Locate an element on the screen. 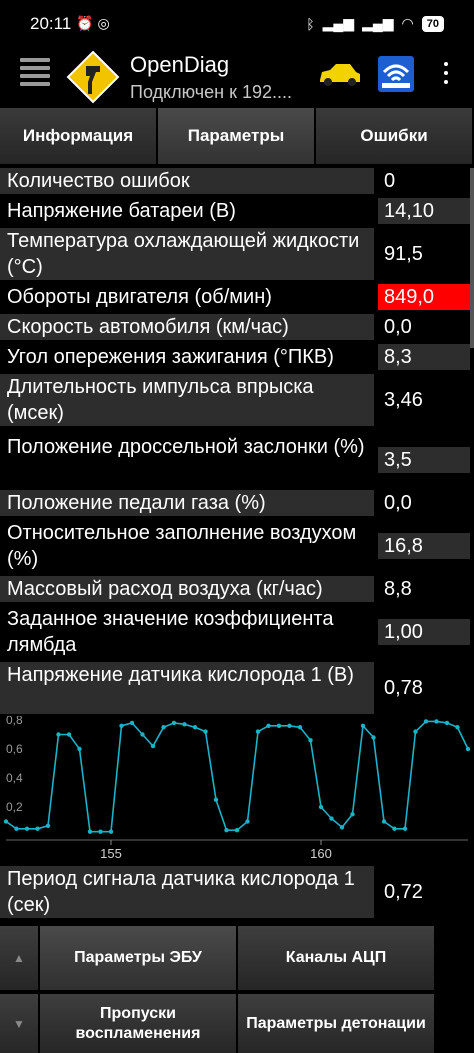 This screenshot has height=1053, width=474. param-row: Скорость автомобиля (км/час) 0,0 is located at coordinates (237, 327).